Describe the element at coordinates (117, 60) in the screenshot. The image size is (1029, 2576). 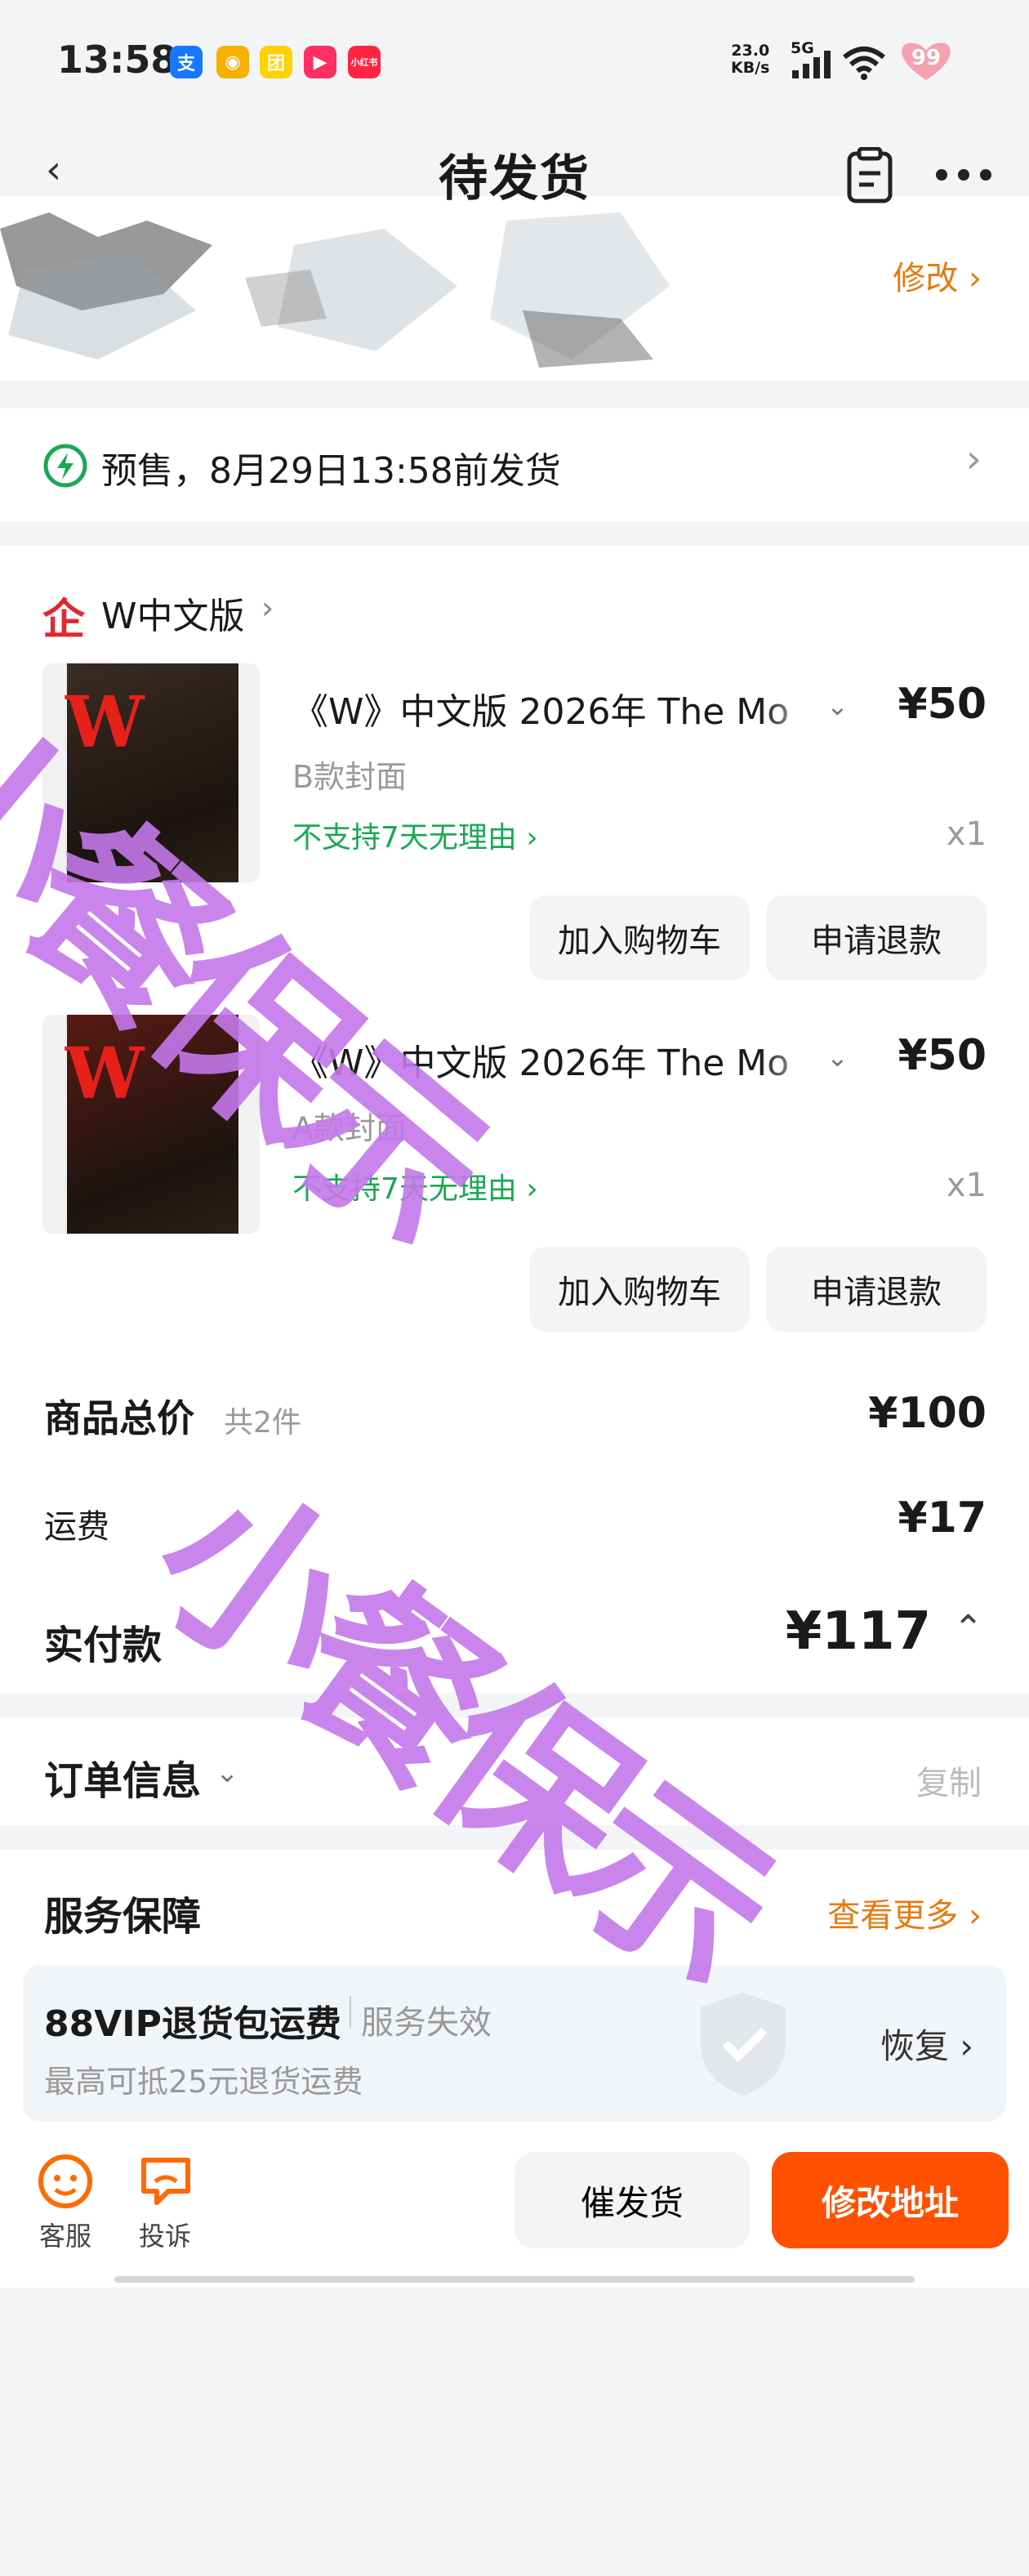
I see `status-time: 13:58` at that location.